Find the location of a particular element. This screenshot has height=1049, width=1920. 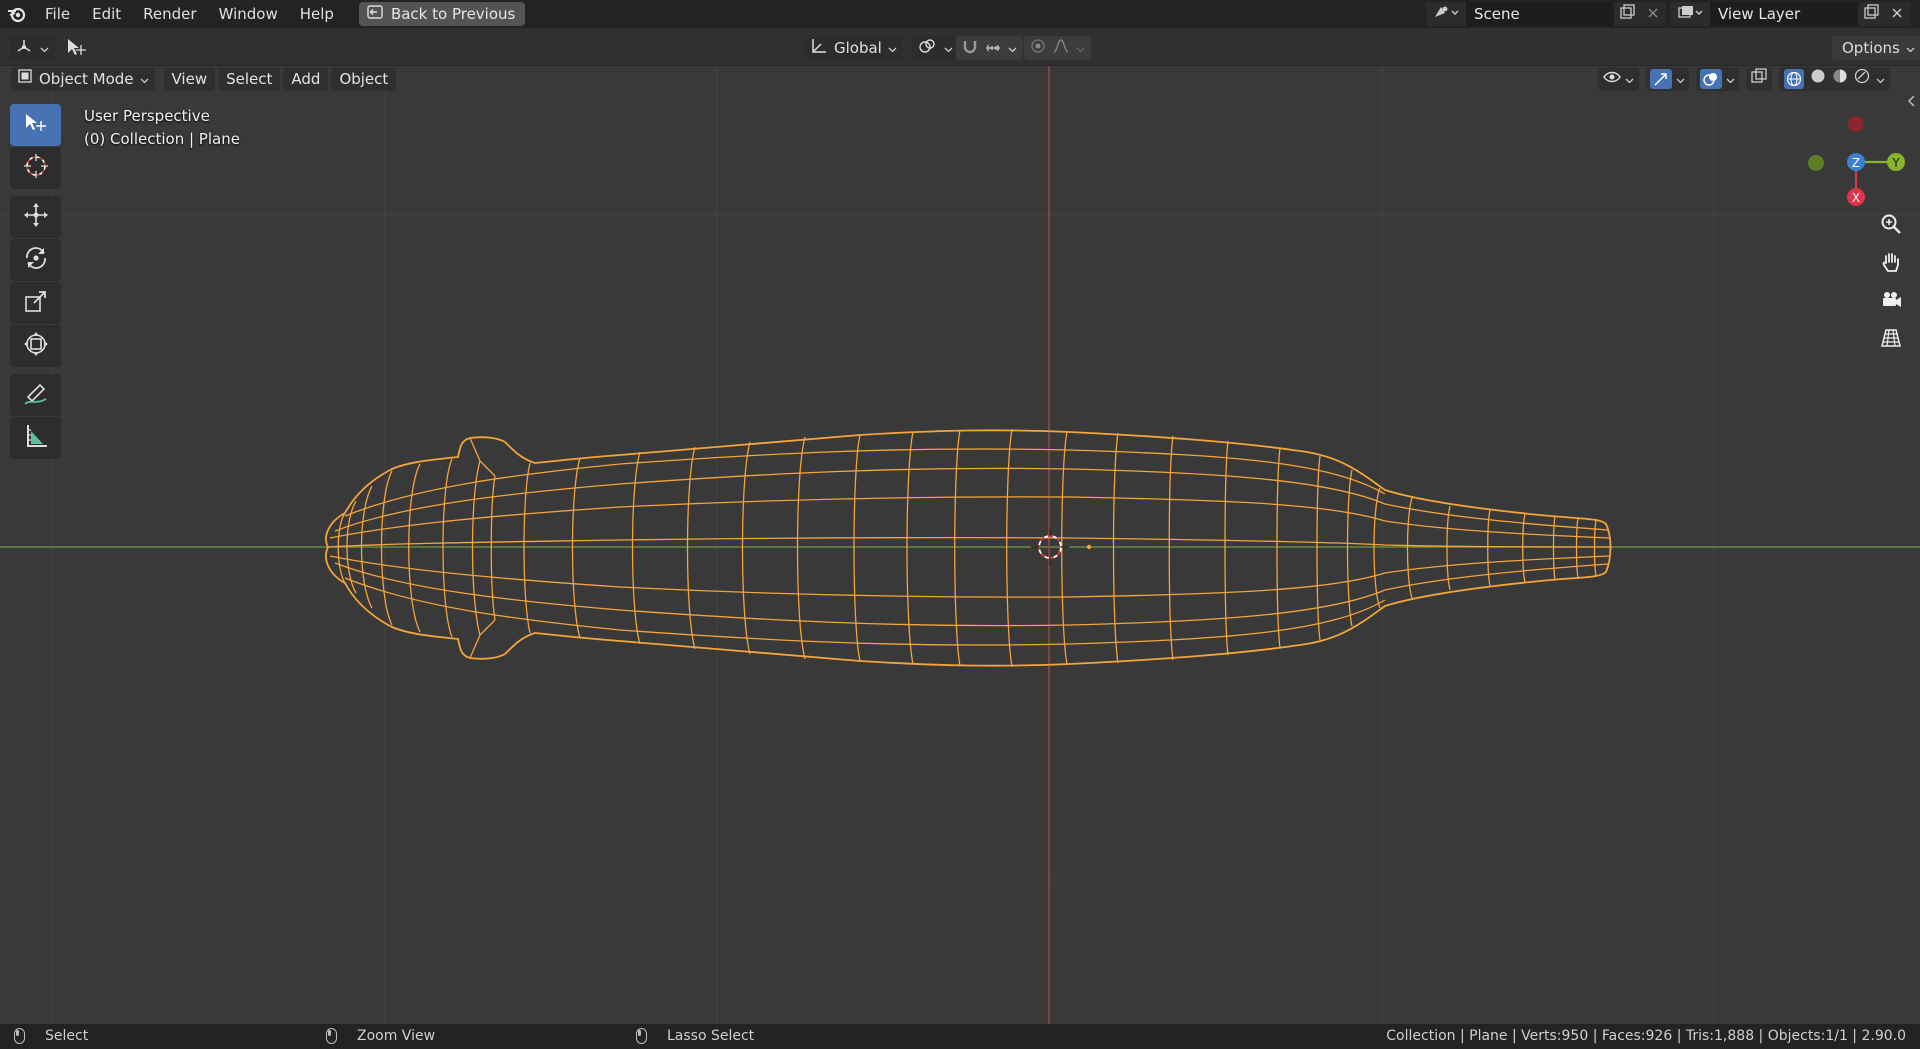

tool-transform is located at coordinates (35, 346).